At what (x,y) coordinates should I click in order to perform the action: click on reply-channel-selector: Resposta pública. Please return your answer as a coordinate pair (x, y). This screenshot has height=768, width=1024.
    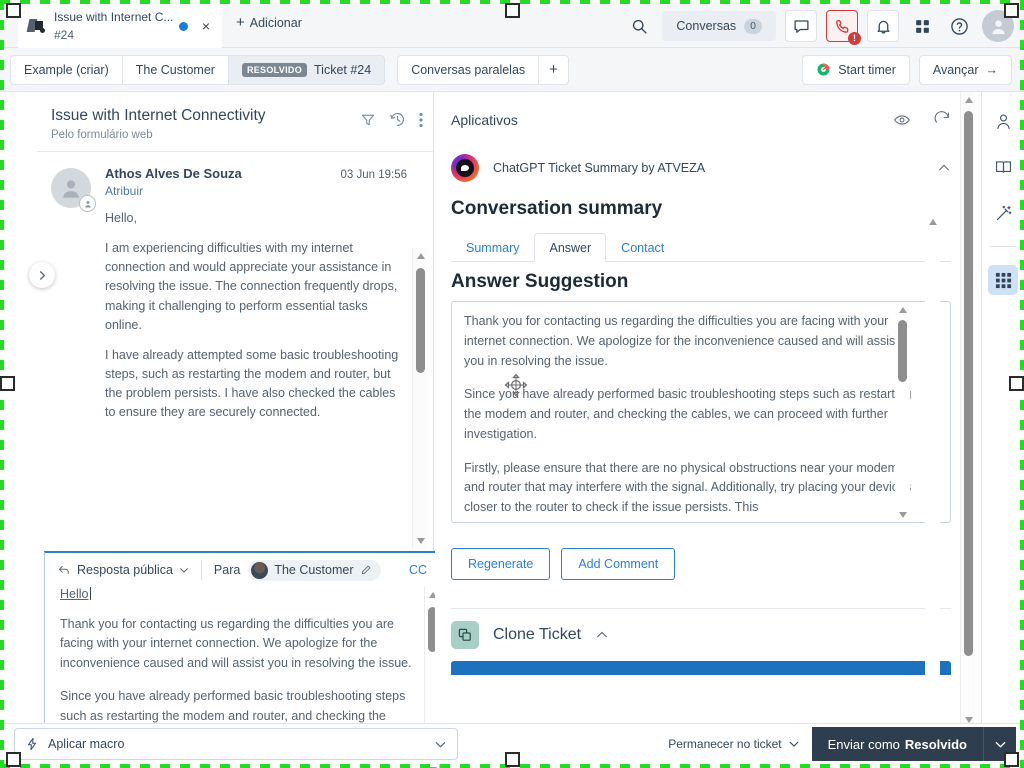
    Looking at the image, I should click on (123, 570).